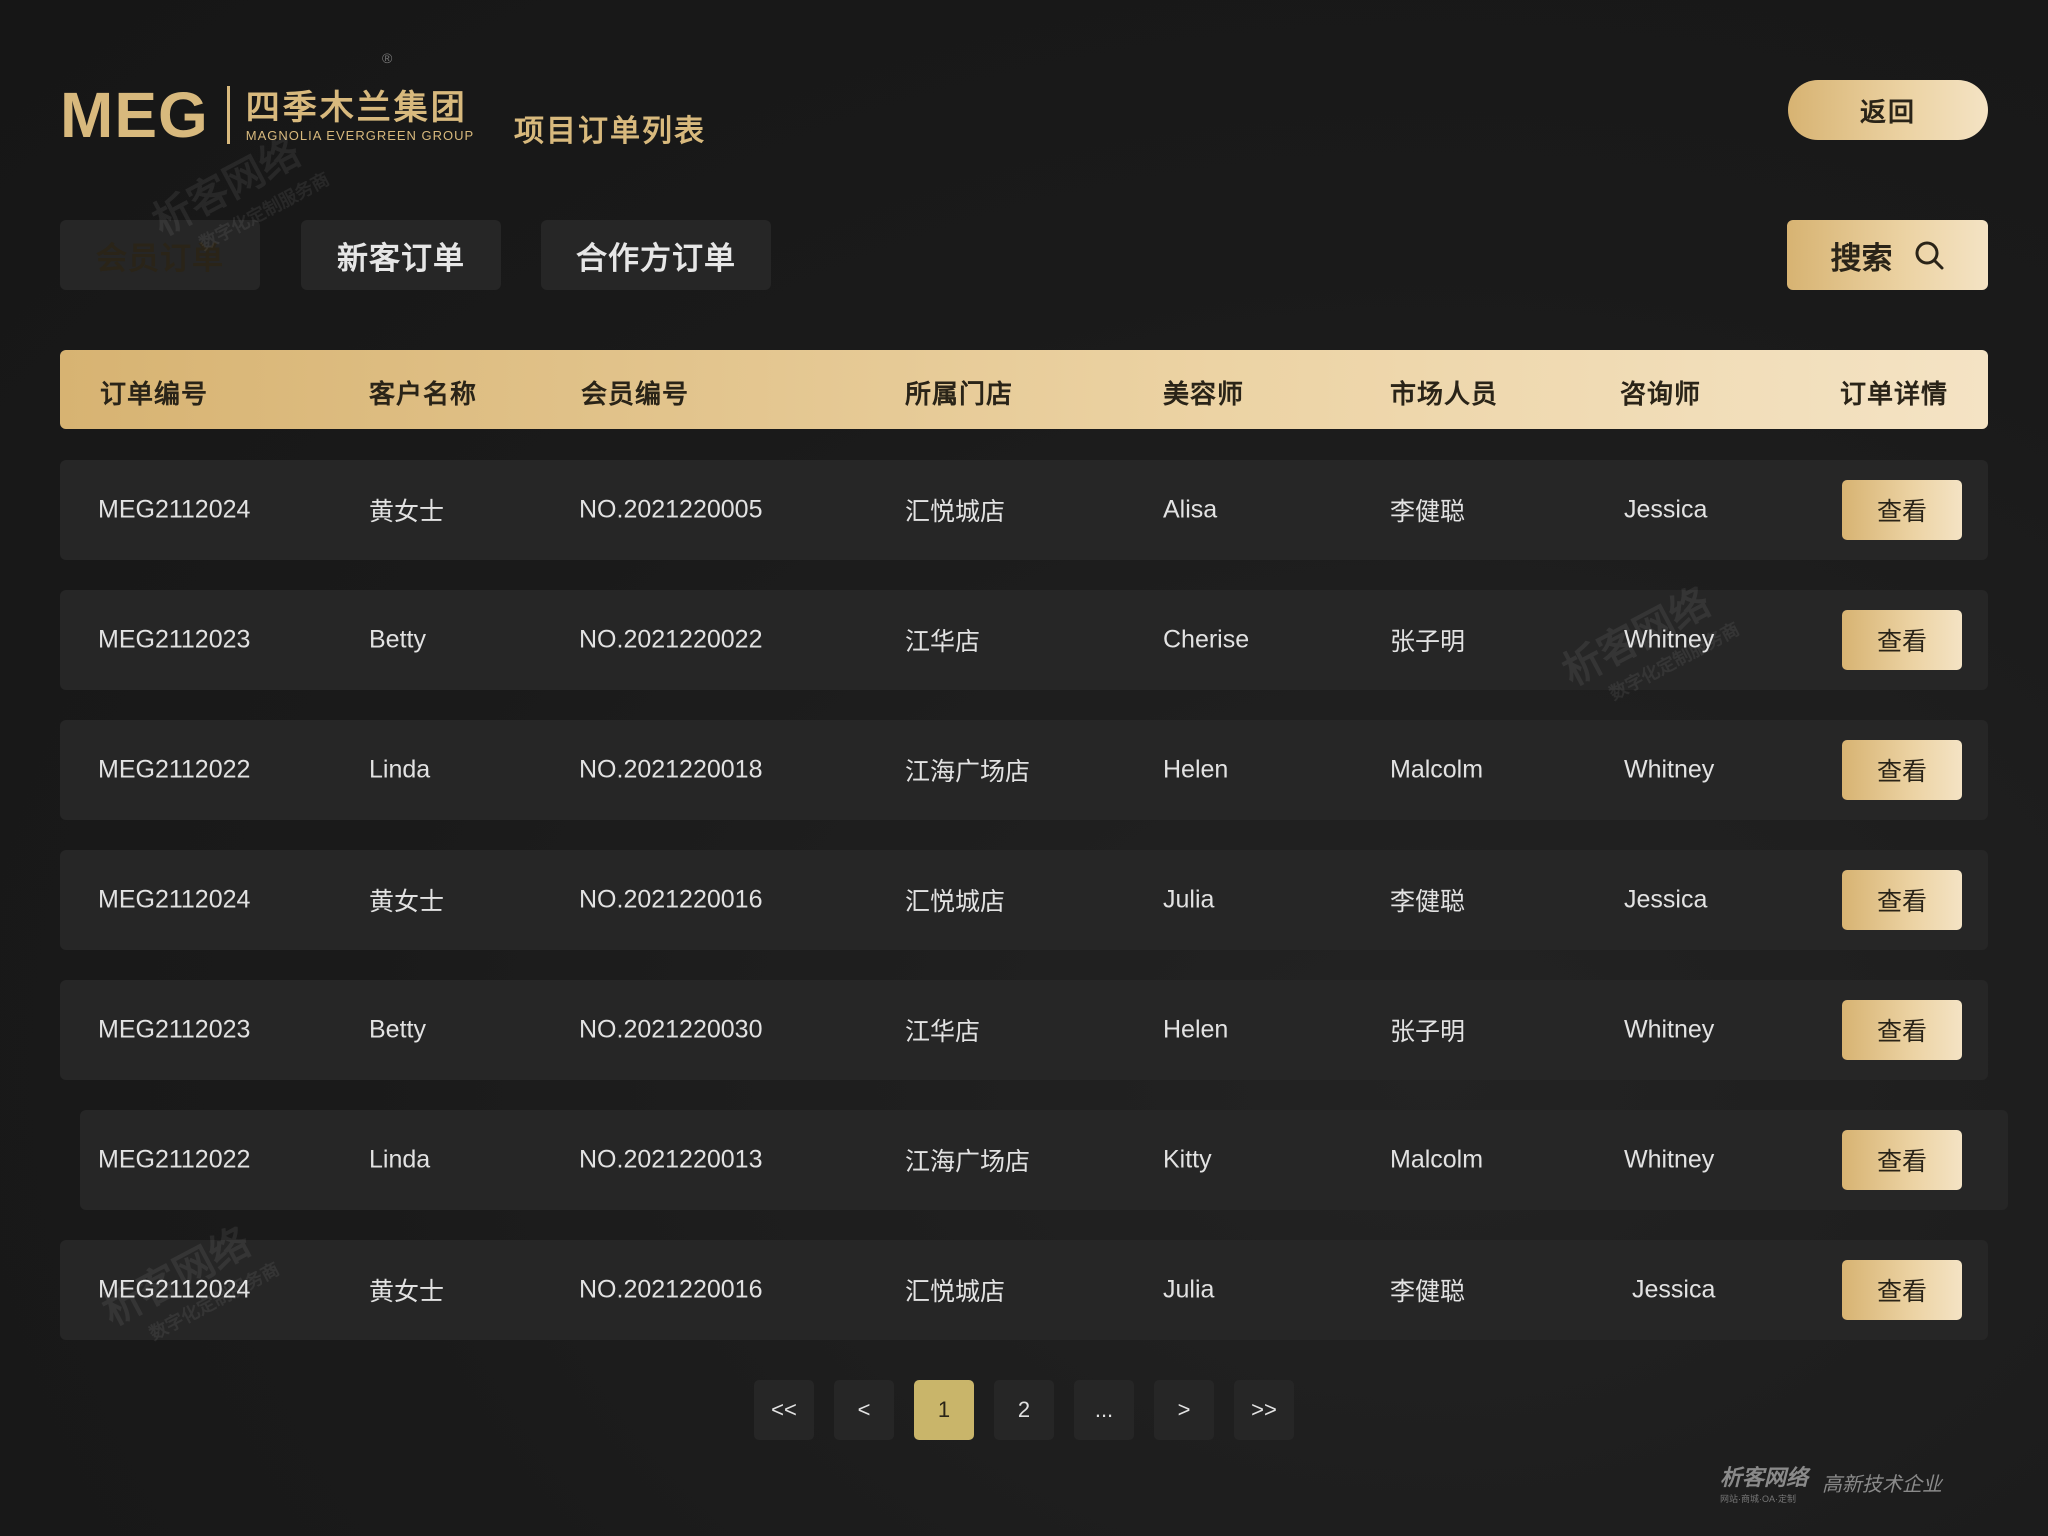 This screenshot has height=1536, width=2048. Describe the element at coordinates (959, 394) in the screenshot. I see `column-header-store: 所属门店` at that location.